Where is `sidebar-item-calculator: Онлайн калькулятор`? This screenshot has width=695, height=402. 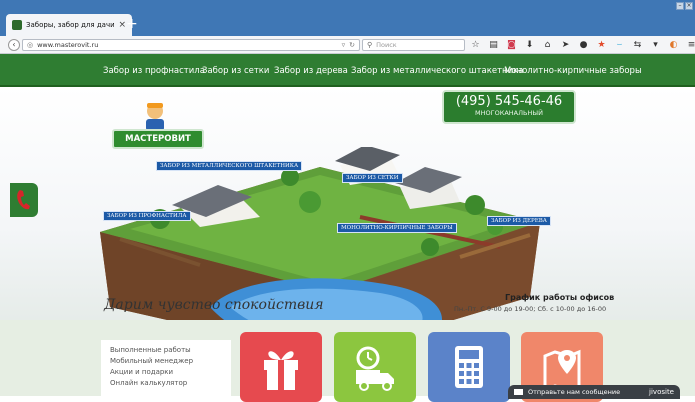
sidebar-item-calculator: Онлайн калькулятор is located at coordinates (166, 383).